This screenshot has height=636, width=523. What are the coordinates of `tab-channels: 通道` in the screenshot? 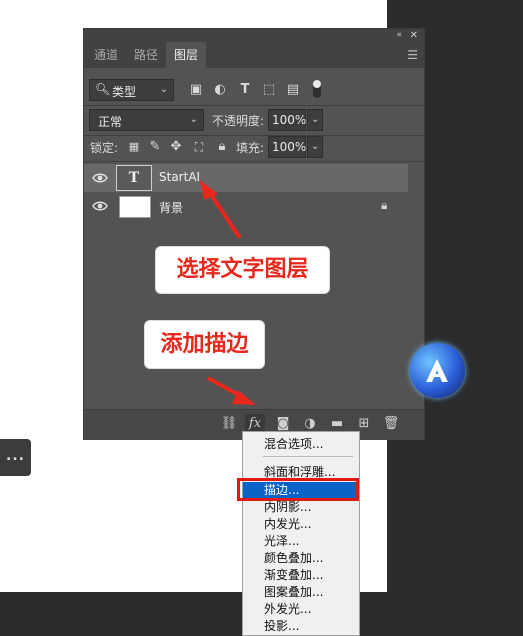 It's located at (106, 55).